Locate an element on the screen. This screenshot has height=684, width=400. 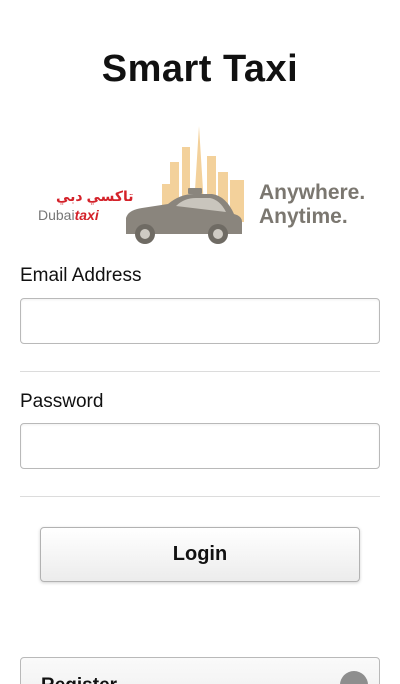
brand-latin-suffix: taxi is located at coordinates (86, 215).